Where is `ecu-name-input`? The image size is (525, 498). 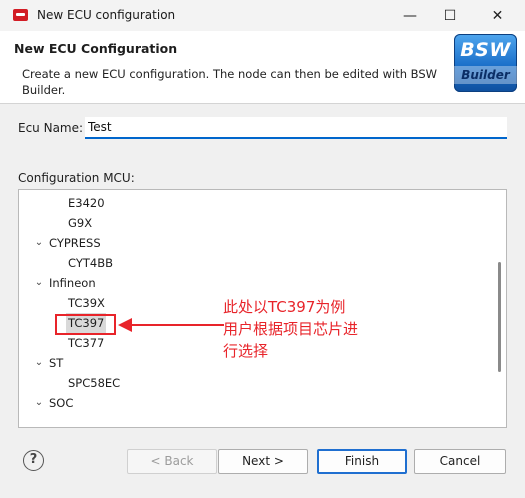 ecu-name-input is located at coordinates (296, 128).